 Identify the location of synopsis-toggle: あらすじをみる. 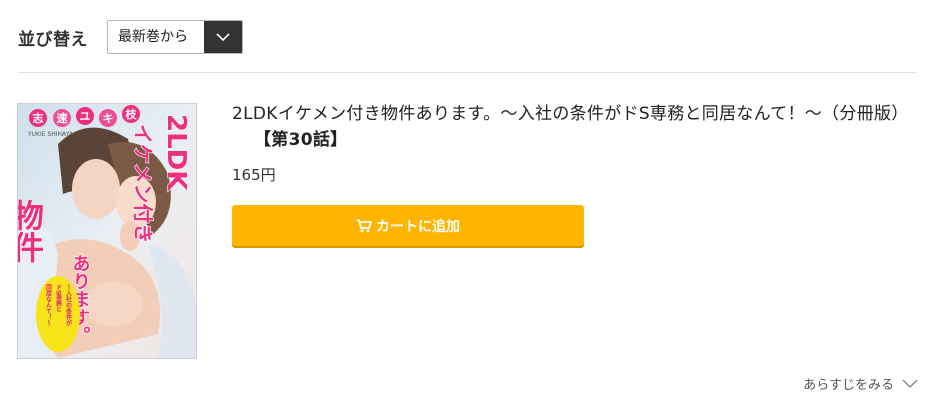
(860, 383).